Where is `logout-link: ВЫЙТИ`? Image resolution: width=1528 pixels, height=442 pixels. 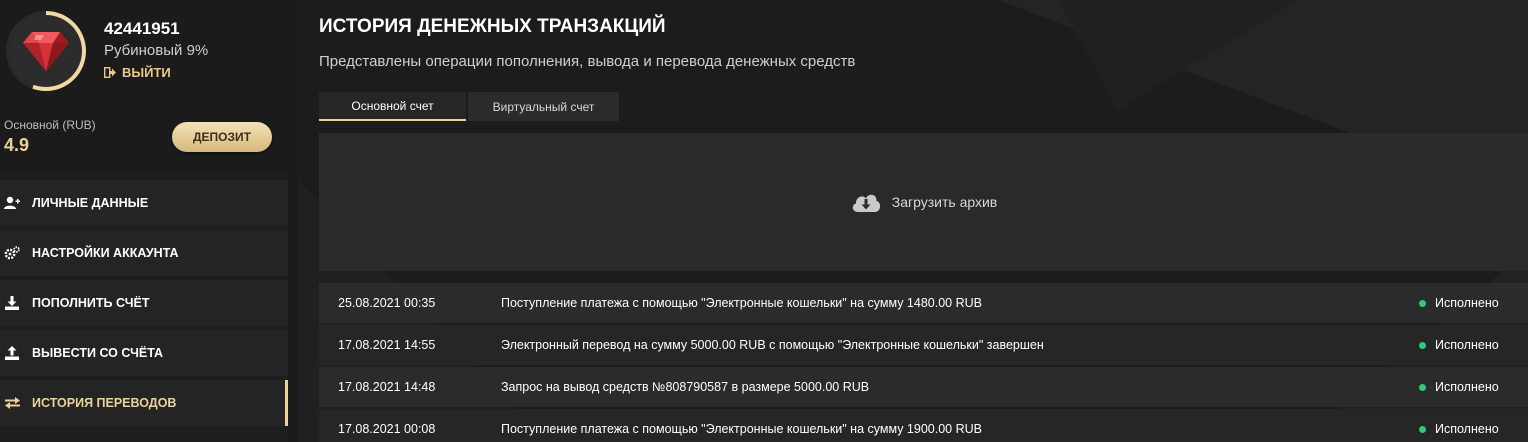
logout-link: ВЫЙТИ is located at coordinates (137, 72).